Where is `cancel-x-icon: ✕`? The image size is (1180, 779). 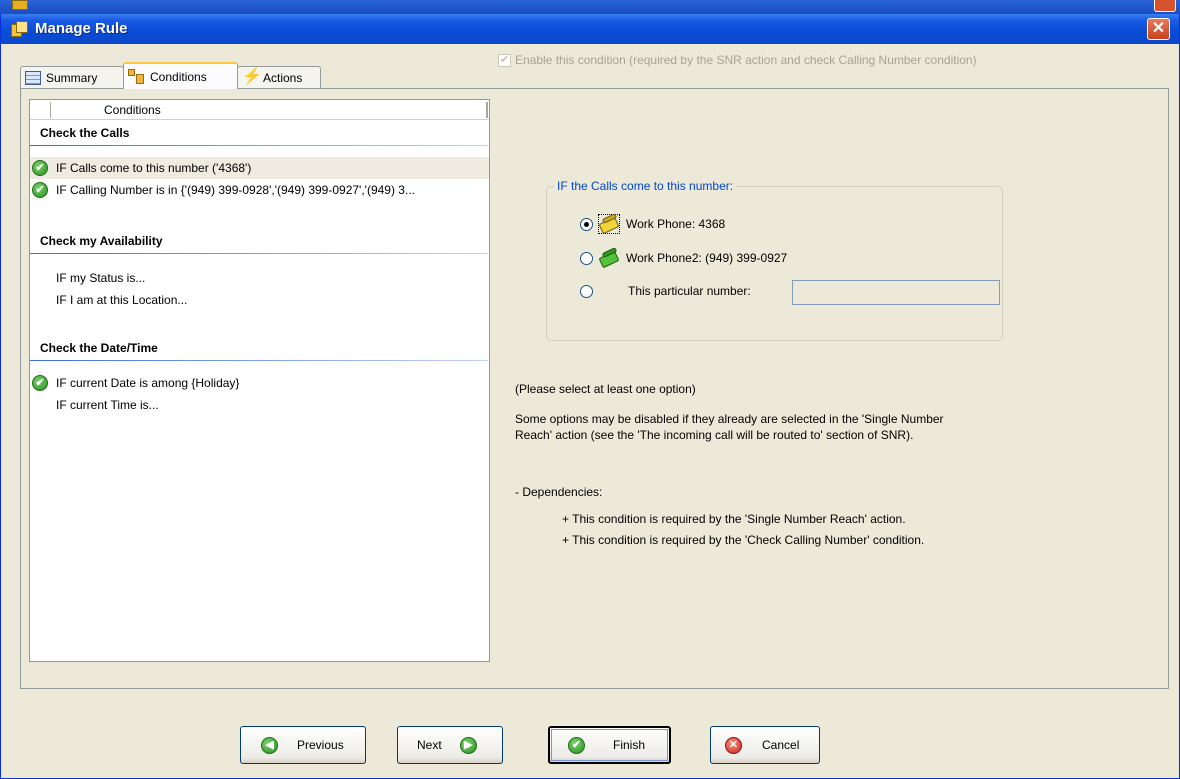 cancel-x-icon: ✕ is located at coordinates (733, 745).